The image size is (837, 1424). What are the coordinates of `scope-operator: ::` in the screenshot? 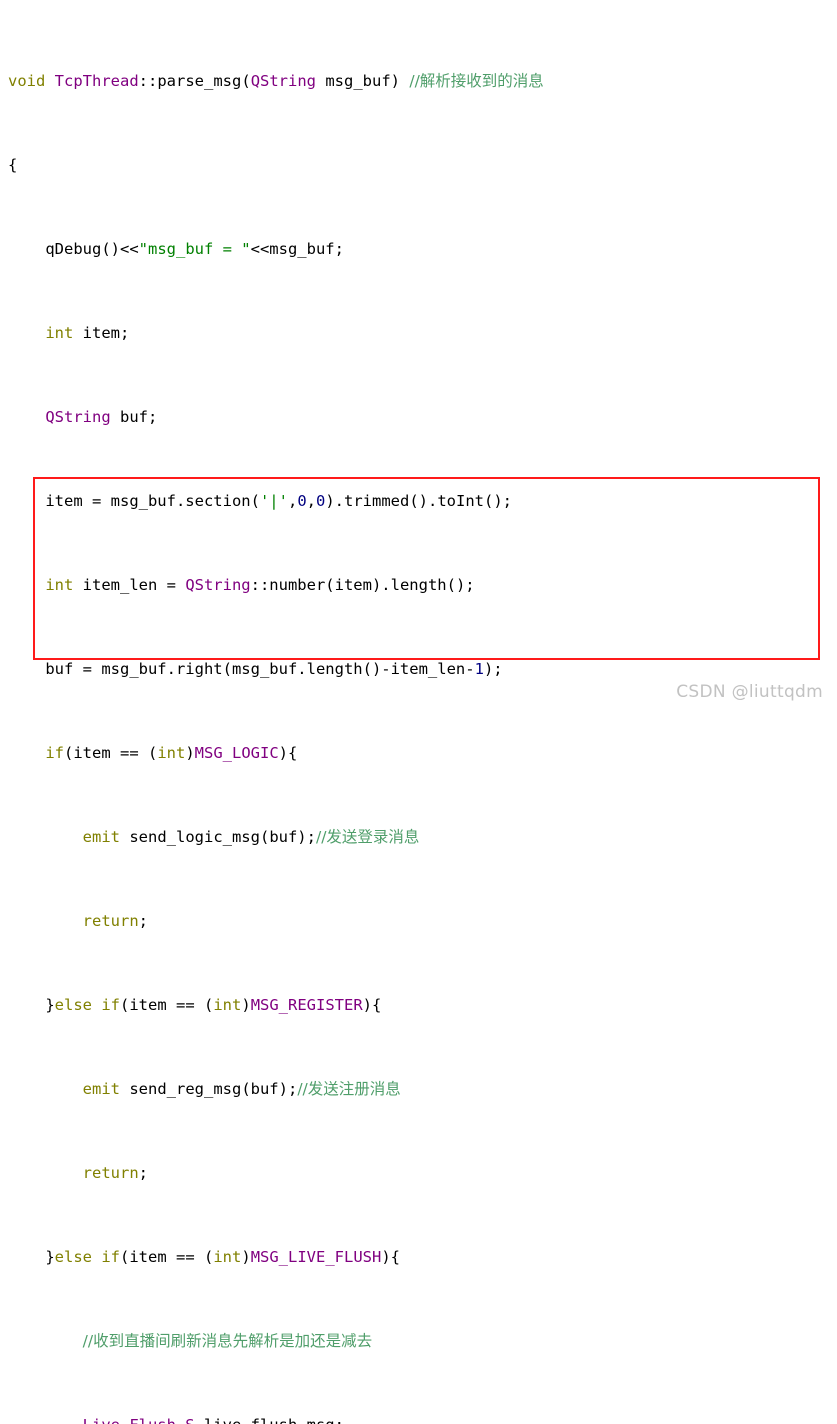 It's located at (148, 81).